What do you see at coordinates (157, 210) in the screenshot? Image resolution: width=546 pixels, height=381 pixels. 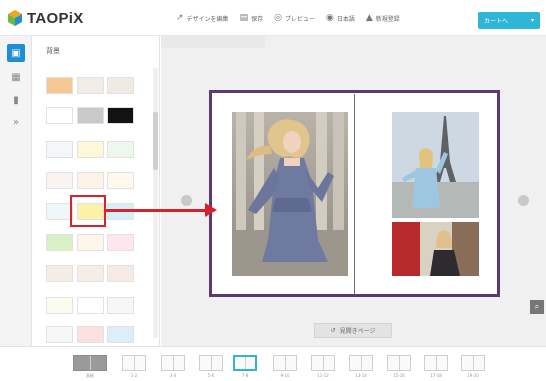 I see `annotation-arrow-line` at bounding box center [157, 210].